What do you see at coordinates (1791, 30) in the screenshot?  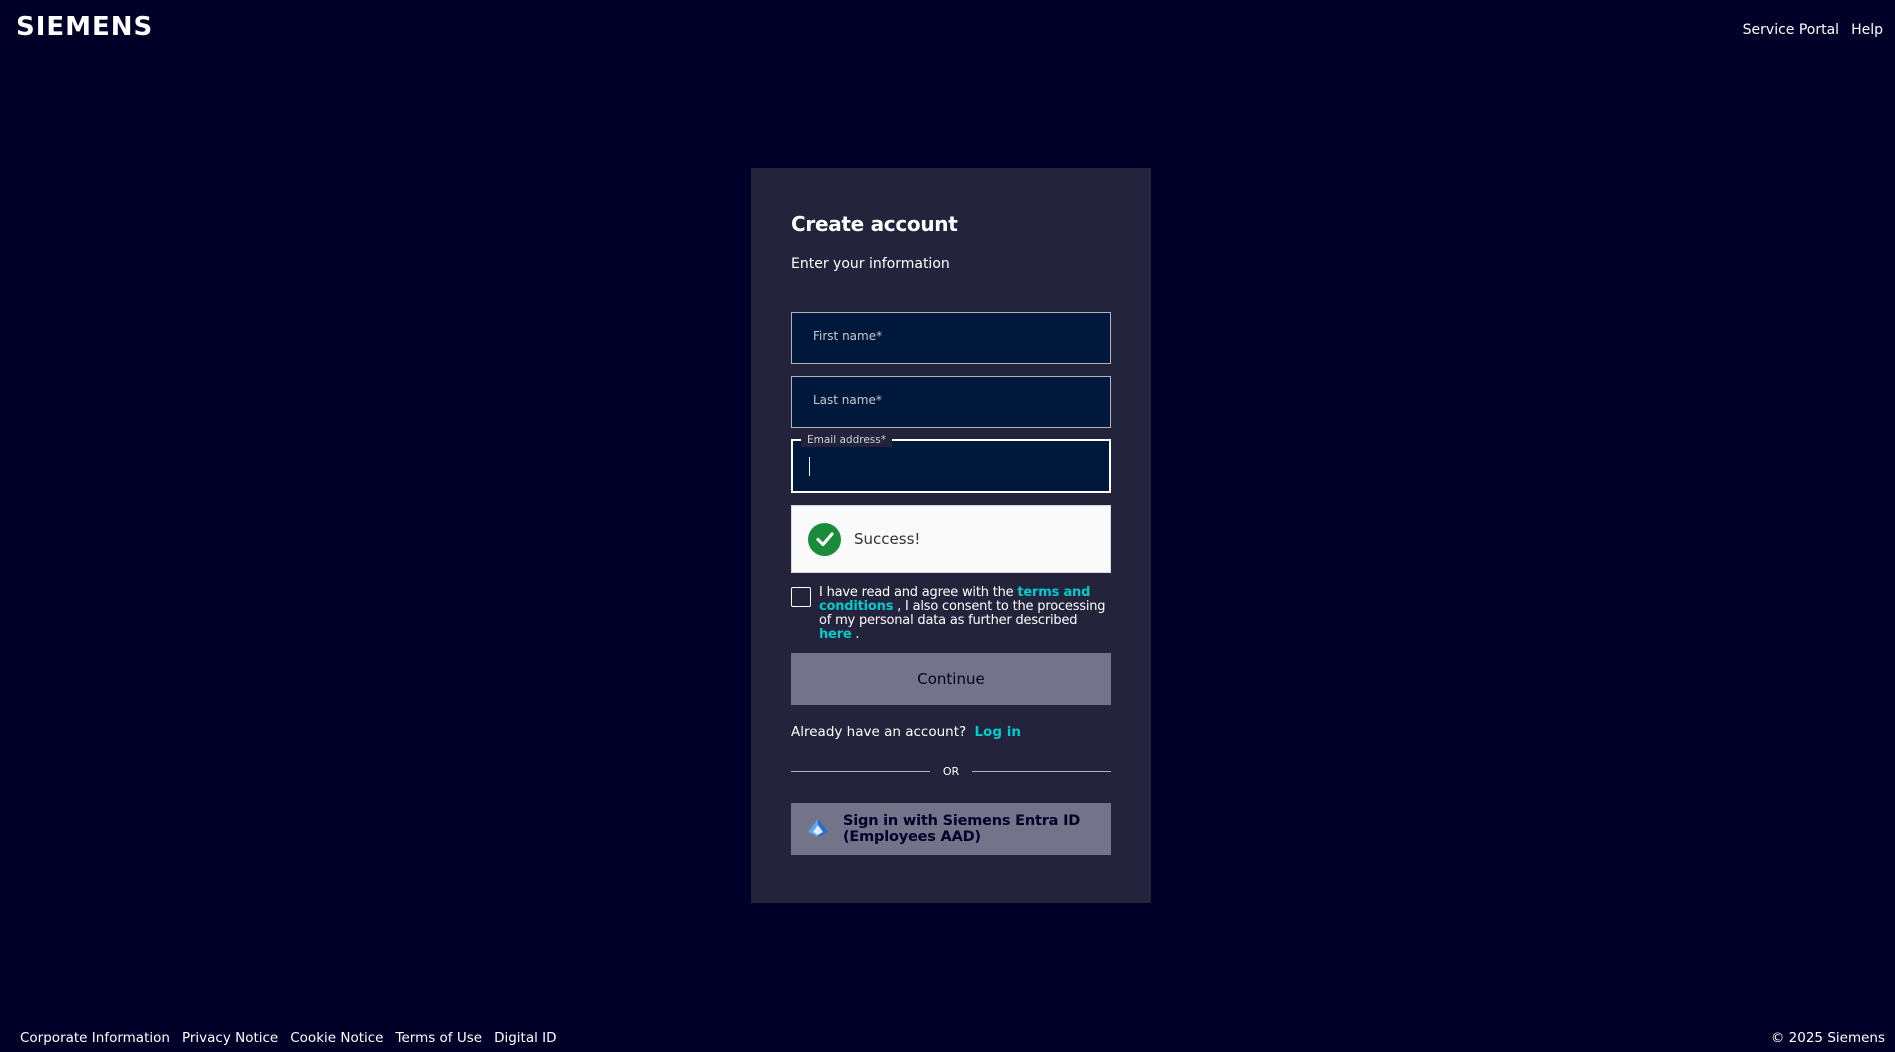 I see `service-portal-link: Service Portal` at bounding box center [1791, 30].